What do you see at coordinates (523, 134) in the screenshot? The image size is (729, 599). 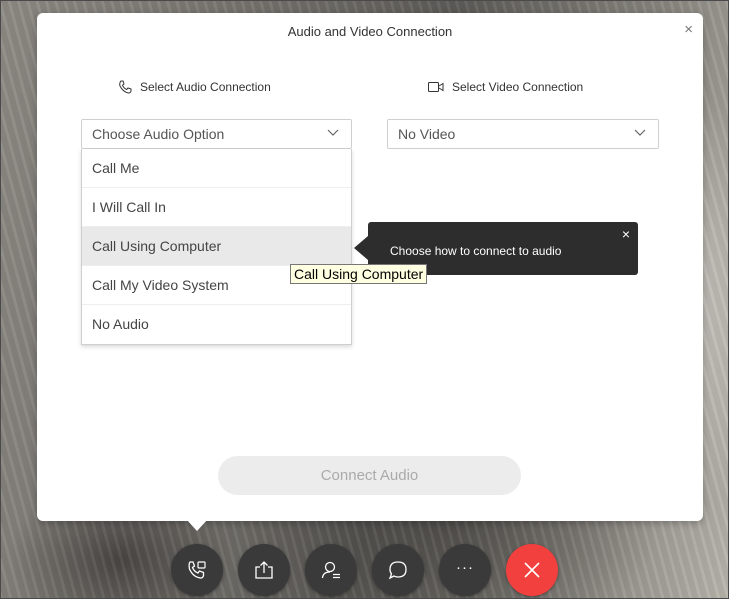 I see `video-option-select: No Video` at bounding box center [523, 134].